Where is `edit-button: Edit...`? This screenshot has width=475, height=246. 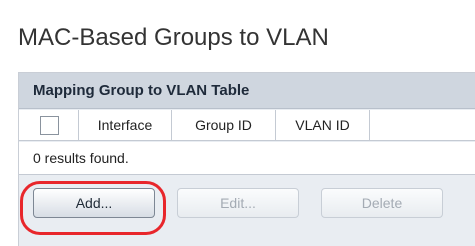 edit-button: Edit... is located at coordinates (238, 203).